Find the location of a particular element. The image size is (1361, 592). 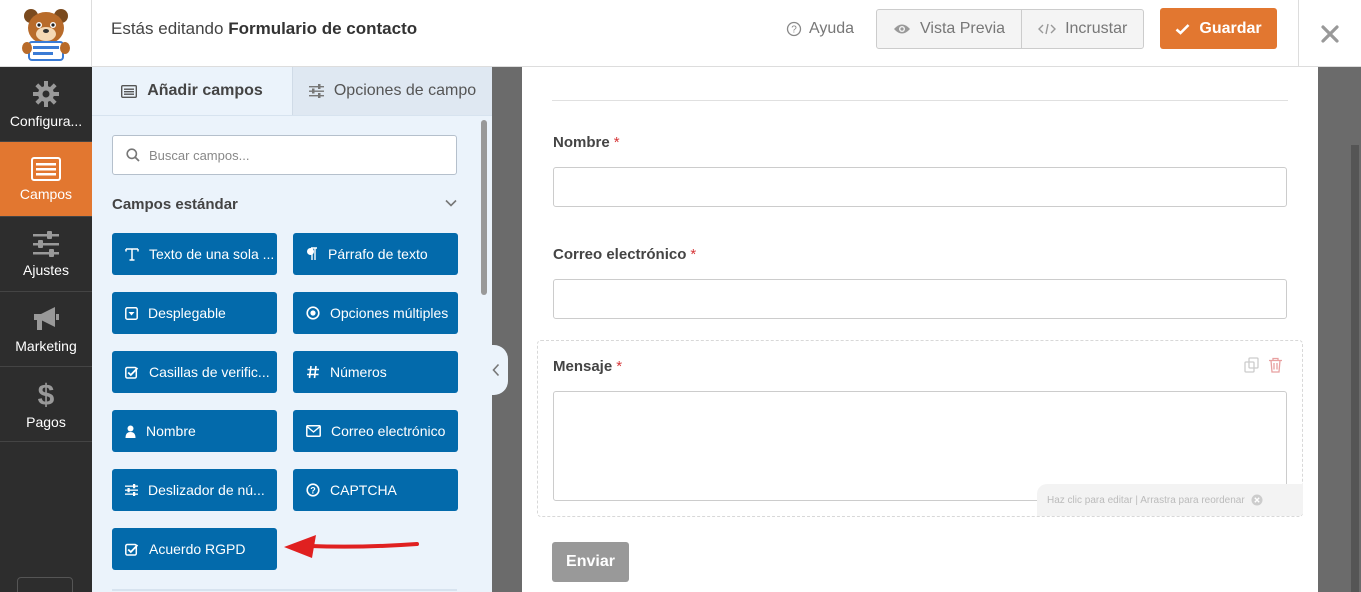

field-label-text: Mensaje is located at coordinates (583, 366).